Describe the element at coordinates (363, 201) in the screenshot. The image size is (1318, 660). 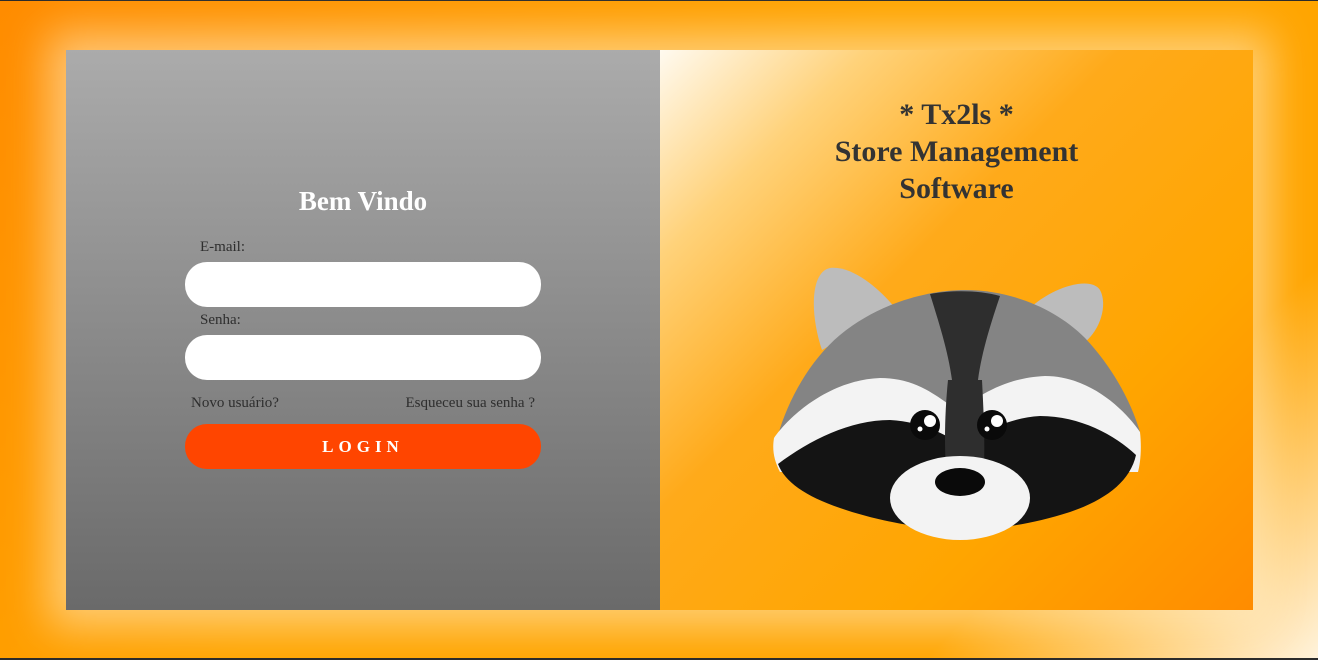
I see `welcome-heading: Bem Vindo` at that location.